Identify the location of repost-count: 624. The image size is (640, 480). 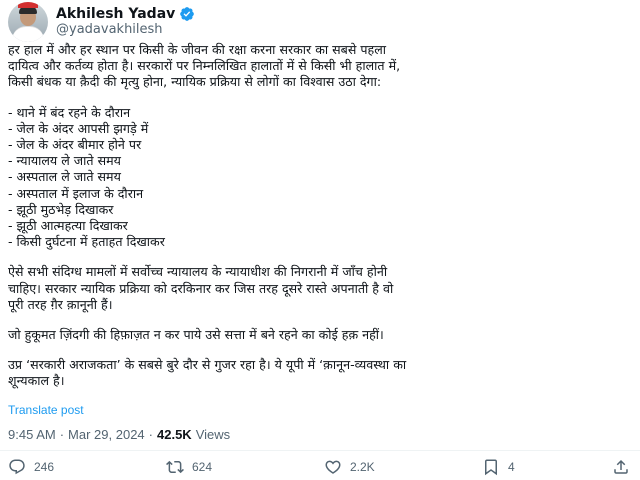
(202, 467).